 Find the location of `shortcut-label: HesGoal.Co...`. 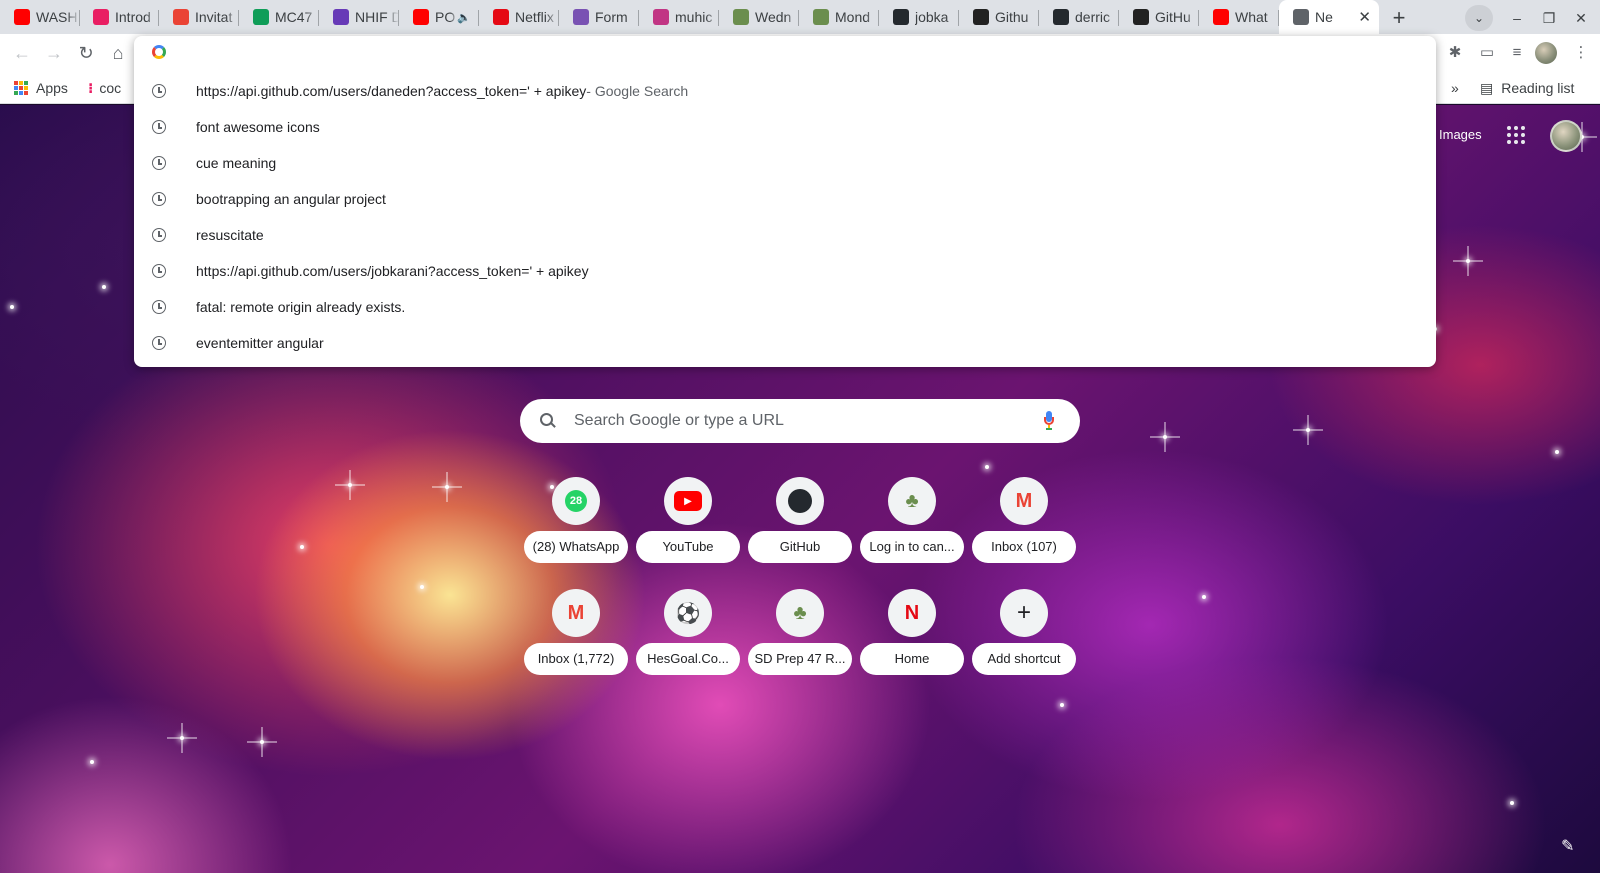

shortcut-label: HesGoal.Co... is located at coordinates (688, 659).